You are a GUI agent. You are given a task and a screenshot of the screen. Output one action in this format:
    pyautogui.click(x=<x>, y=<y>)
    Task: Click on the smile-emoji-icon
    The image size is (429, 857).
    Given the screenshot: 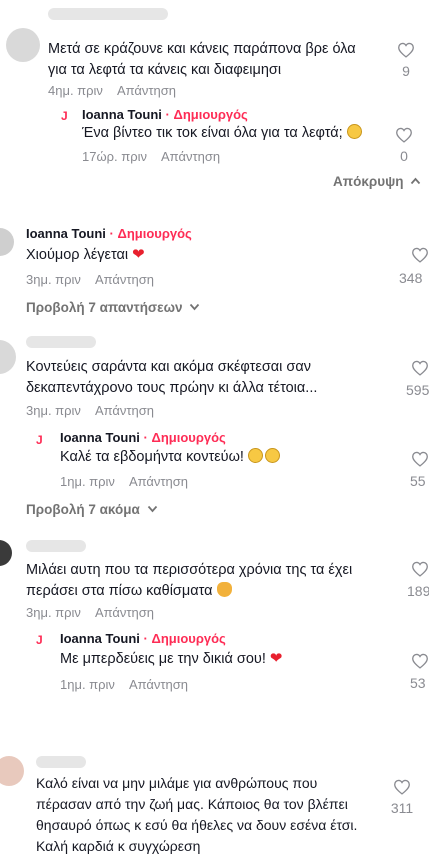 What is the action you would take?
    pyautogui.click(x=354, y=131)
    